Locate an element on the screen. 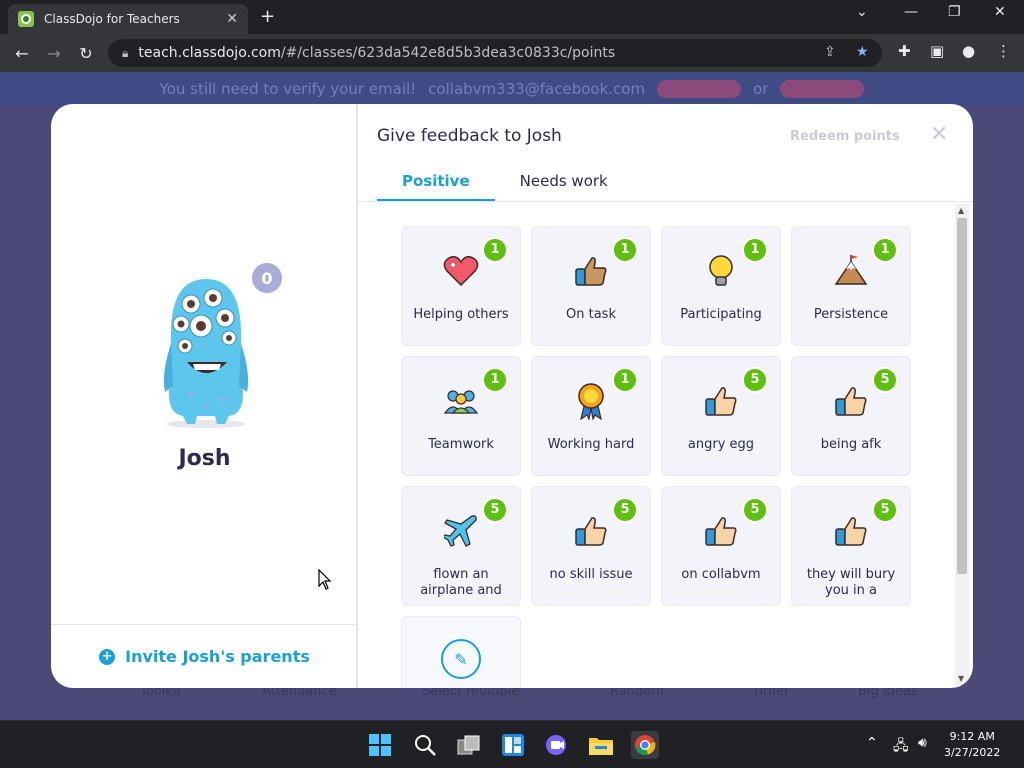 Image resolution: width=1024 pixels, height=768 pixels. windows-taskbar: ⌃ 🖧︎ 🔊︎ 9:12 AM 3/27/2022 is located at coordinates (512, 744).